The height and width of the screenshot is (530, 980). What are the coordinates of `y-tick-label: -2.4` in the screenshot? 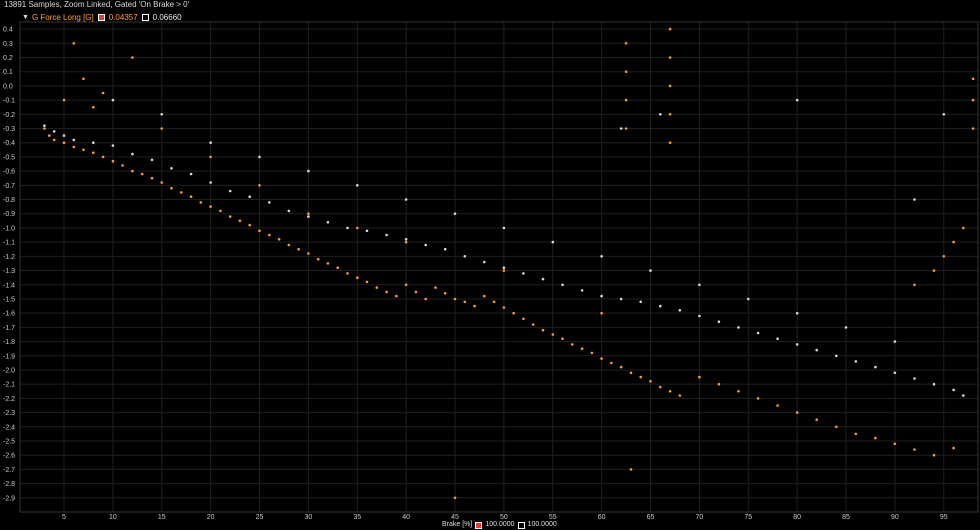 It's located at (9, 427).